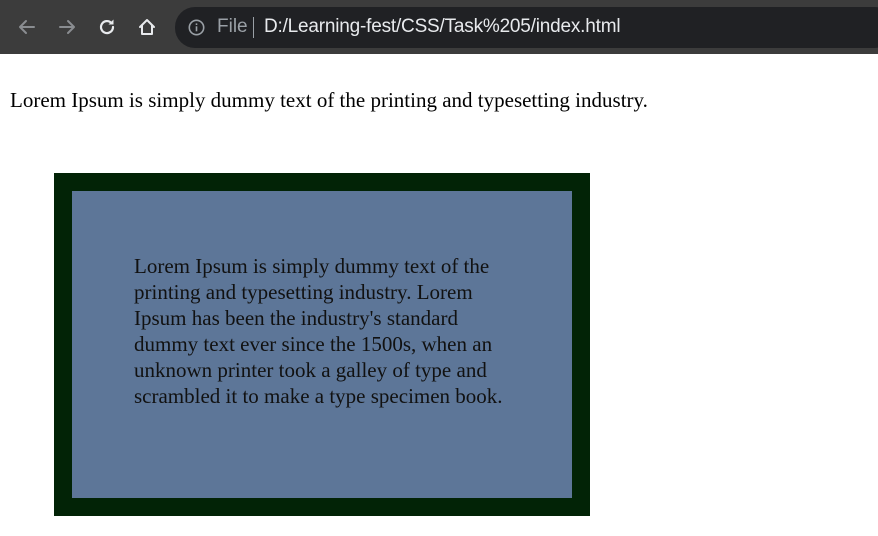 The width and height of the screenshot is (878, 536). What do you see at coordinates (253, 27) in the screenshot?
I see `url-separator` at bounding box center [253, 27].